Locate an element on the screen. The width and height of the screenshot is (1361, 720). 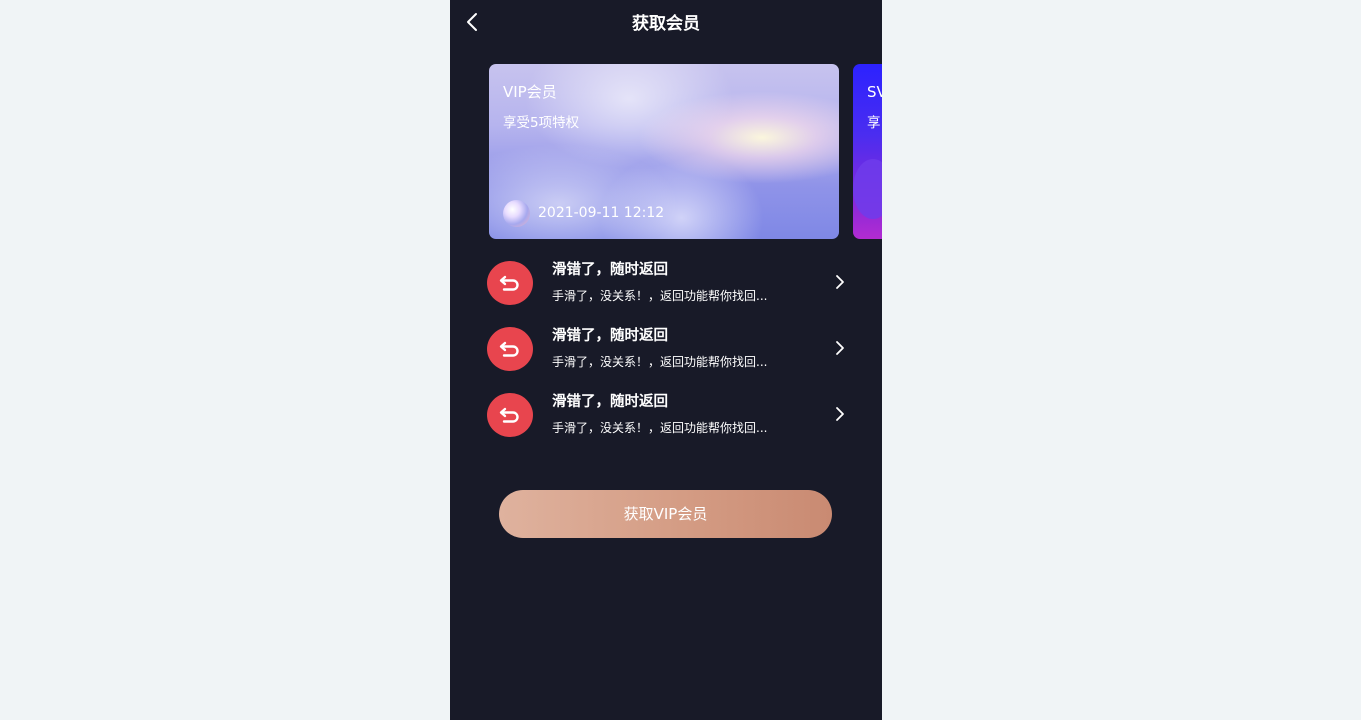
card-title: SV is located at coordinates (874, 92).